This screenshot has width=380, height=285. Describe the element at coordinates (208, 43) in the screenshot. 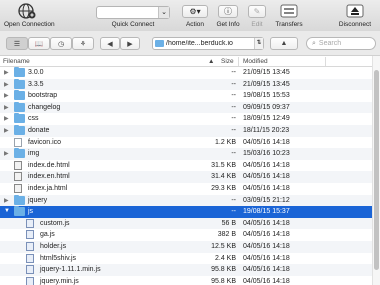

I see `path-selector: /home/ite...berduck.io ⇅` at that location.